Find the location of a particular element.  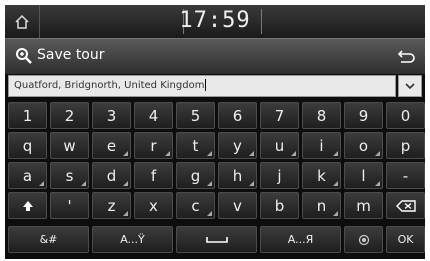

key-label: o is located at coordinates (363, 145).